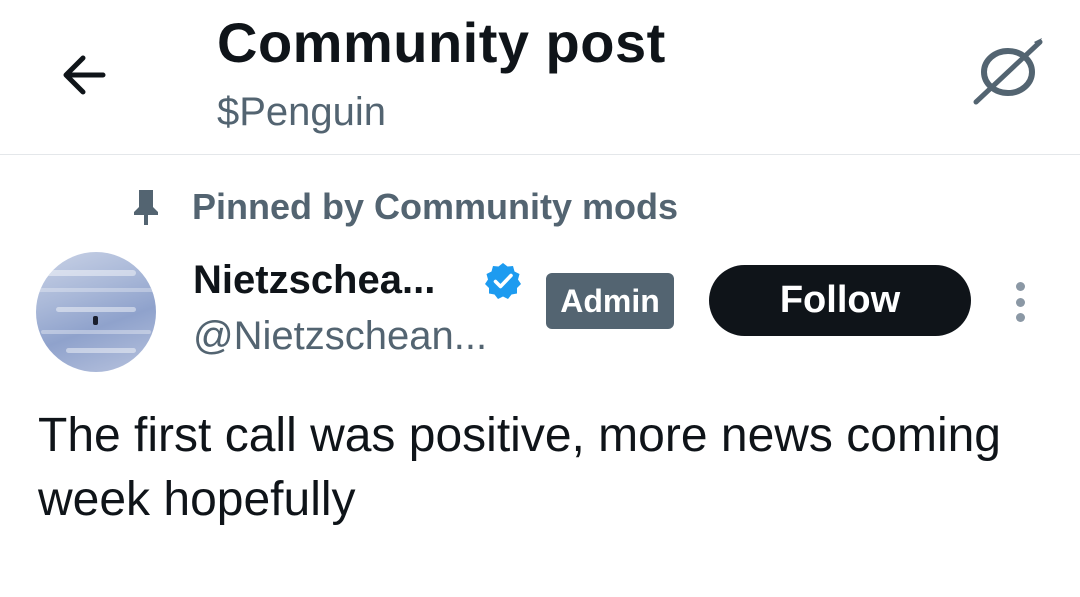  I want to click on pin-icon, so click(146, 207).